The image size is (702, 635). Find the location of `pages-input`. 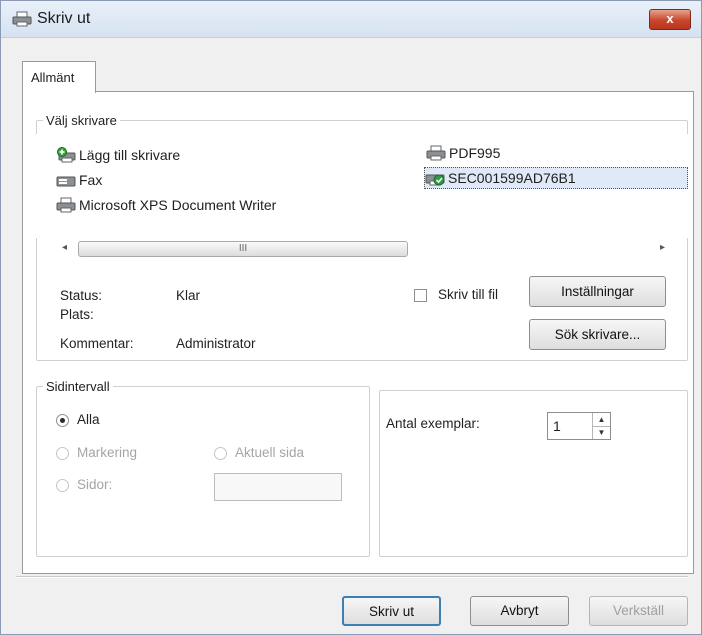

pages-input is located at coordinates (278, 487).